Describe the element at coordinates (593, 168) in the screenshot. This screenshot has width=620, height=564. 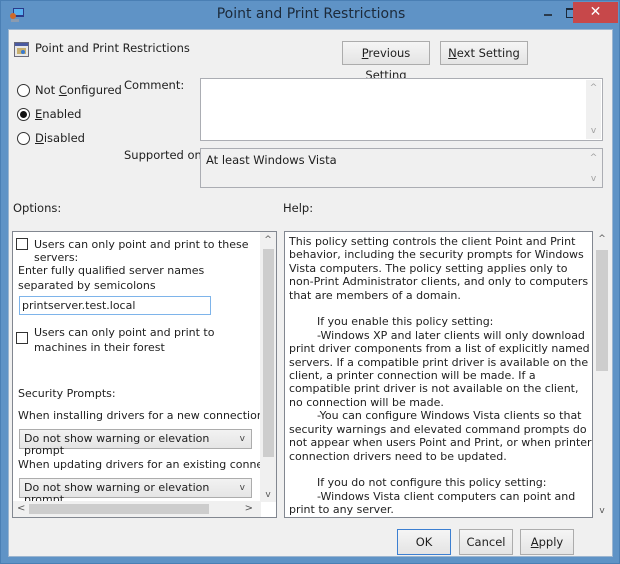
I see `supported-scrollbar: ^ v` at that location.